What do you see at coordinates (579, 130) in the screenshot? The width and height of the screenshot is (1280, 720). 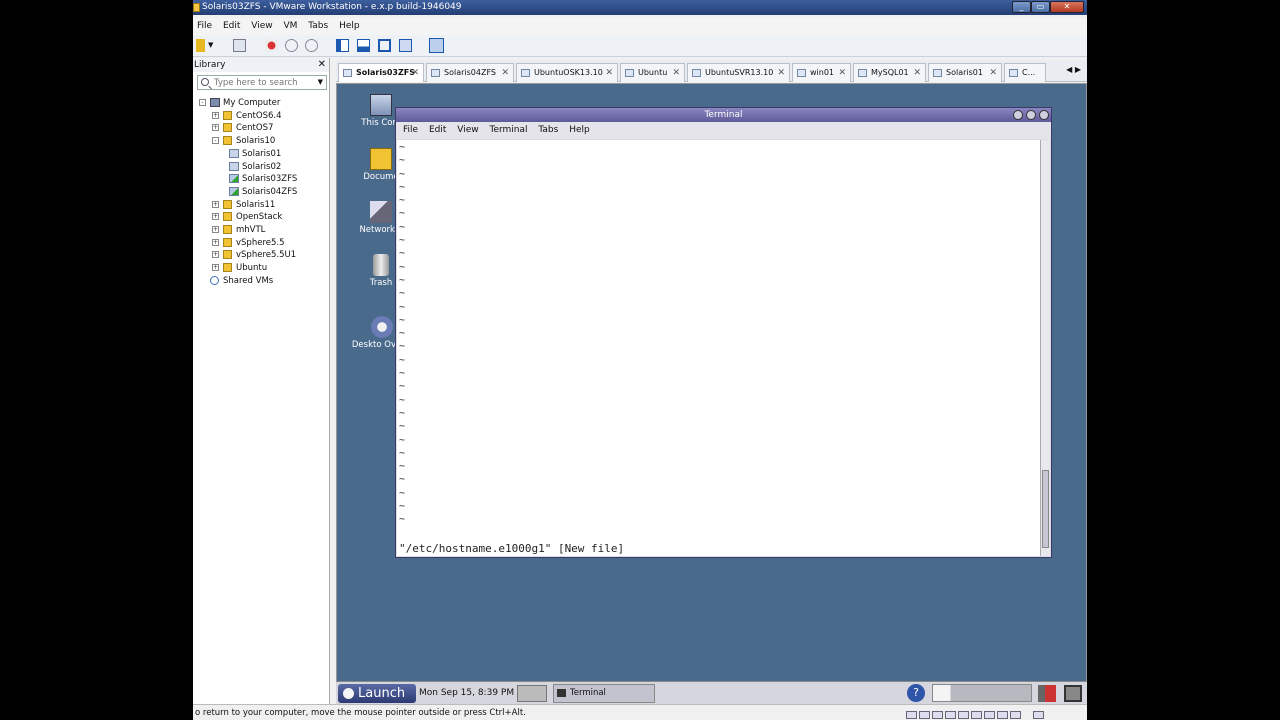 I see `terminal-menu-help: Help` at bounding box center [579, 130].